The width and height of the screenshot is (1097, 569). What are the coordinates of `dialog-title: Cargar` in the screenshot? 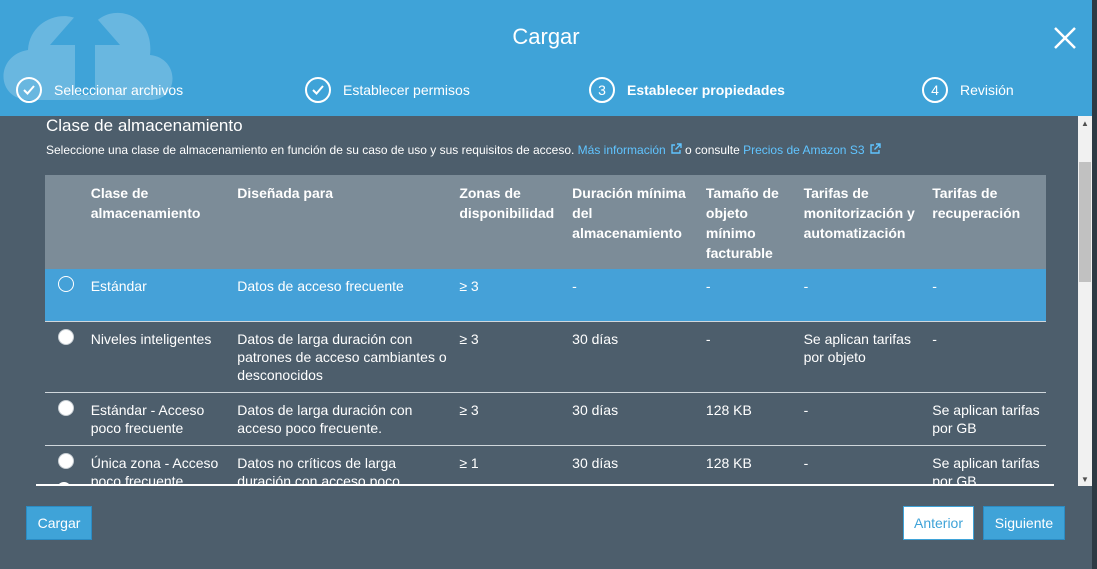 It's located at (546, 36).